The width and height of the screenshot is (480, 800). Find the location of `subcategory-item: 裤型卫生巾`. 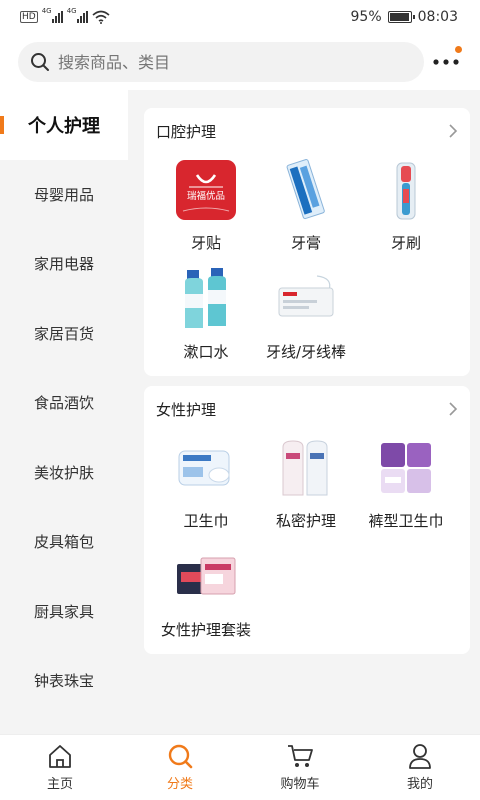

subcategory-item: 裤型卫生巾 is located at coordinates (406, 483).